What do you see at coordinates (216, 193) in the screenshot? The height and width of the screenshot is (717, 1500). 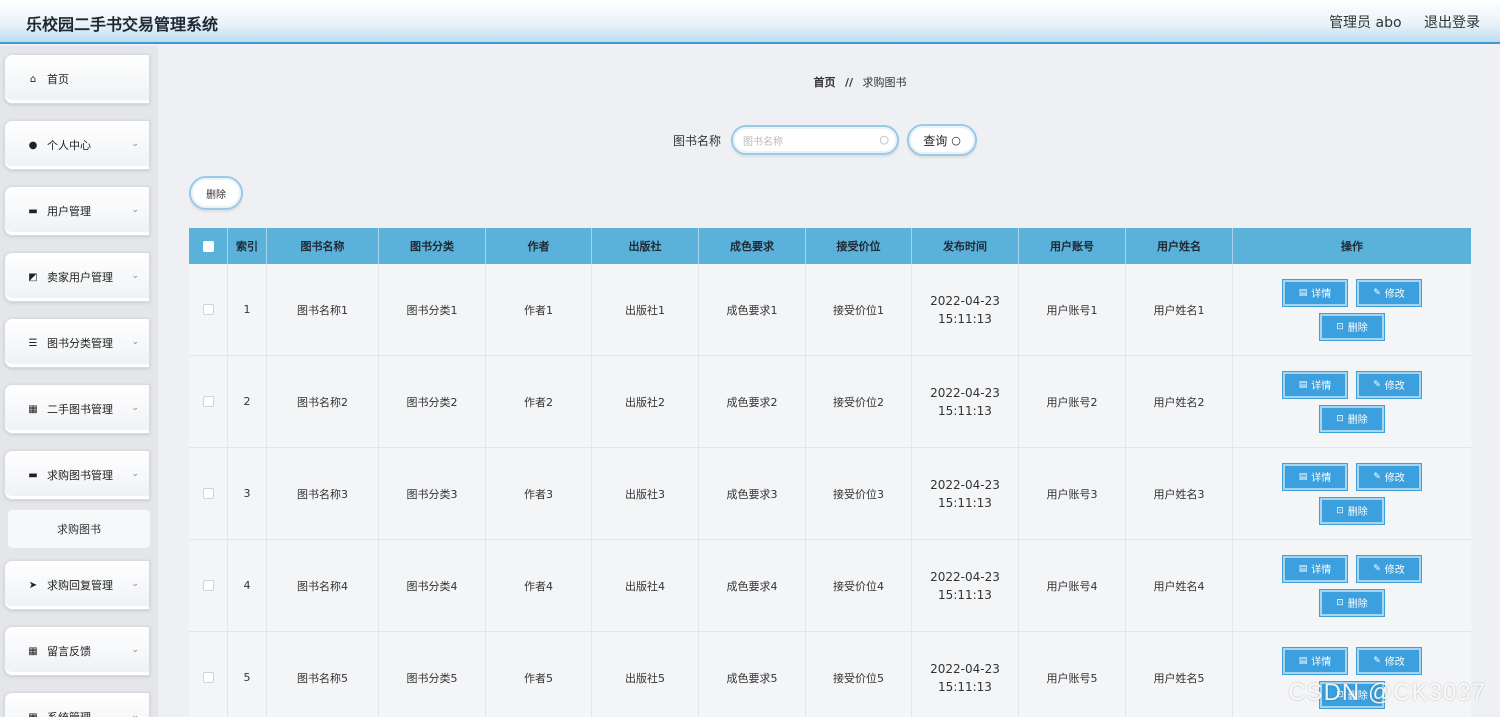 I see `batch-delete-button: 删除` at bounding box center [216, 193].